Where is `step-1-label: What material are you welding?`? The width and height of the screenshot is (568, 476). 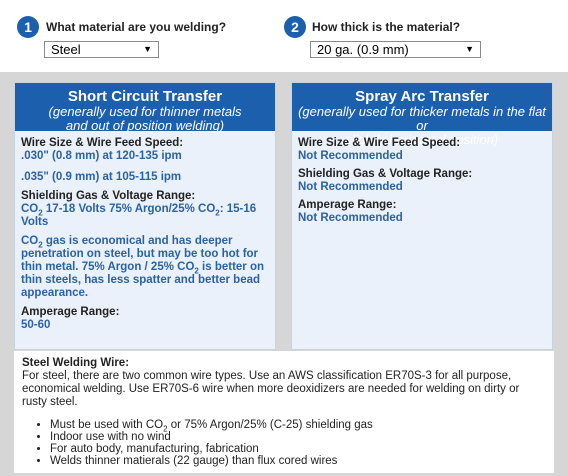
step-1-label: What material are you welding? is located at coordinates (136, 27).